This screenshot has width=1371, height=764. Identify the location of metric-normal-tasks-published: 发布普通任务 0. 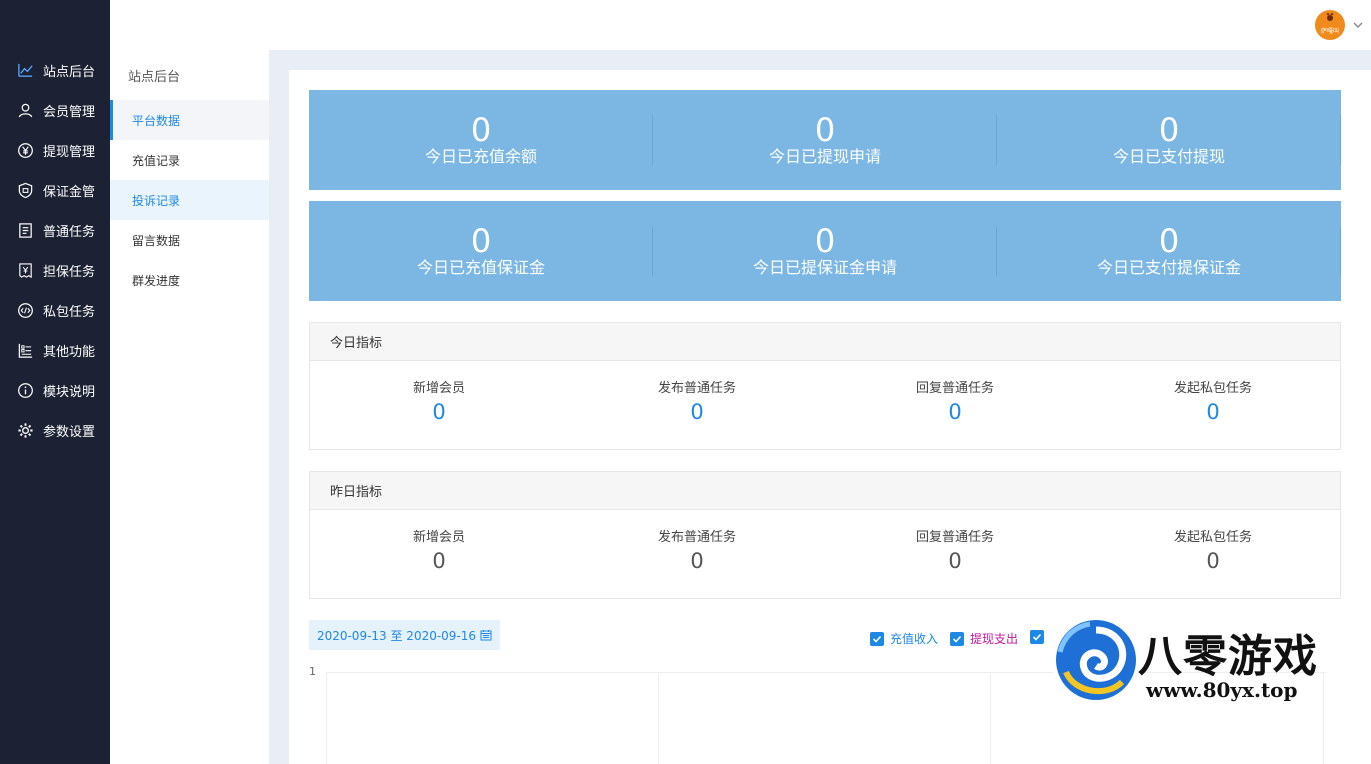
(697, 402).